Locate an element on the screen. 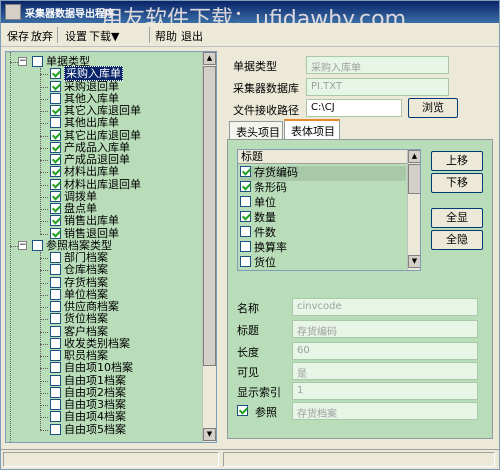  length-field: 60 is located at coordinates (385, 351).